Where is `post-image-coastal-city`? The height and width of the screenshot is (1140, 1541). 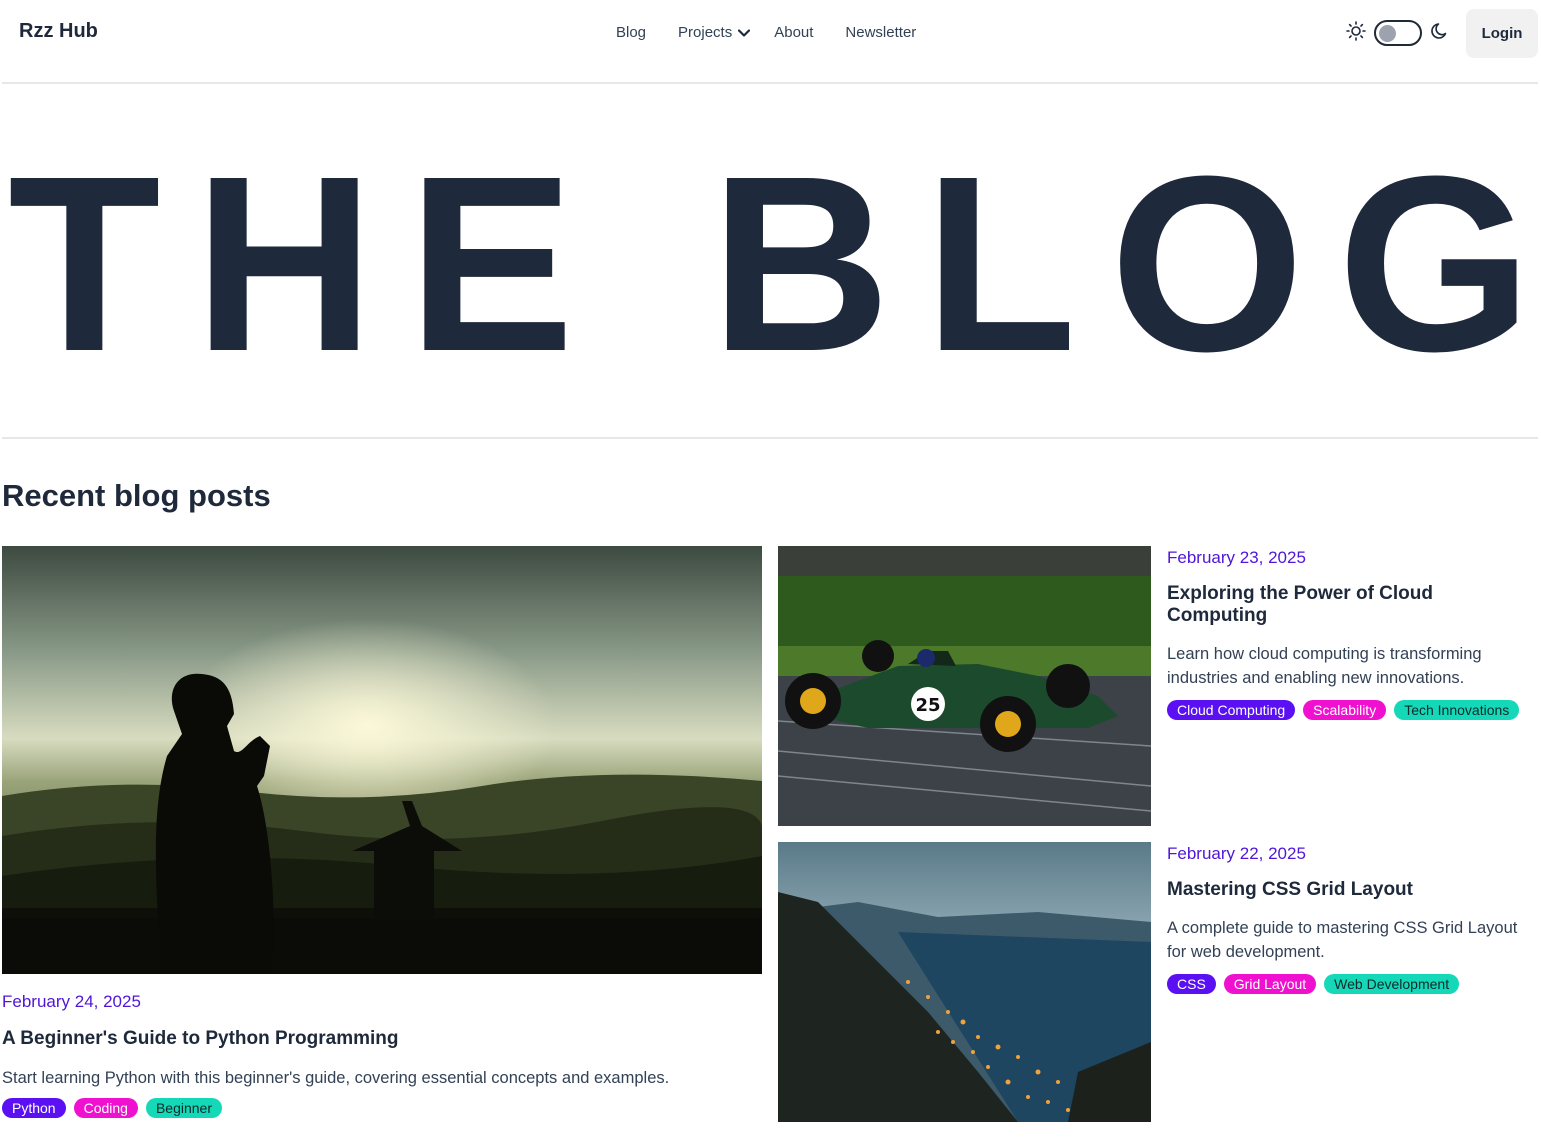 post-image-coastal-city is located at coordinates (964, 982).